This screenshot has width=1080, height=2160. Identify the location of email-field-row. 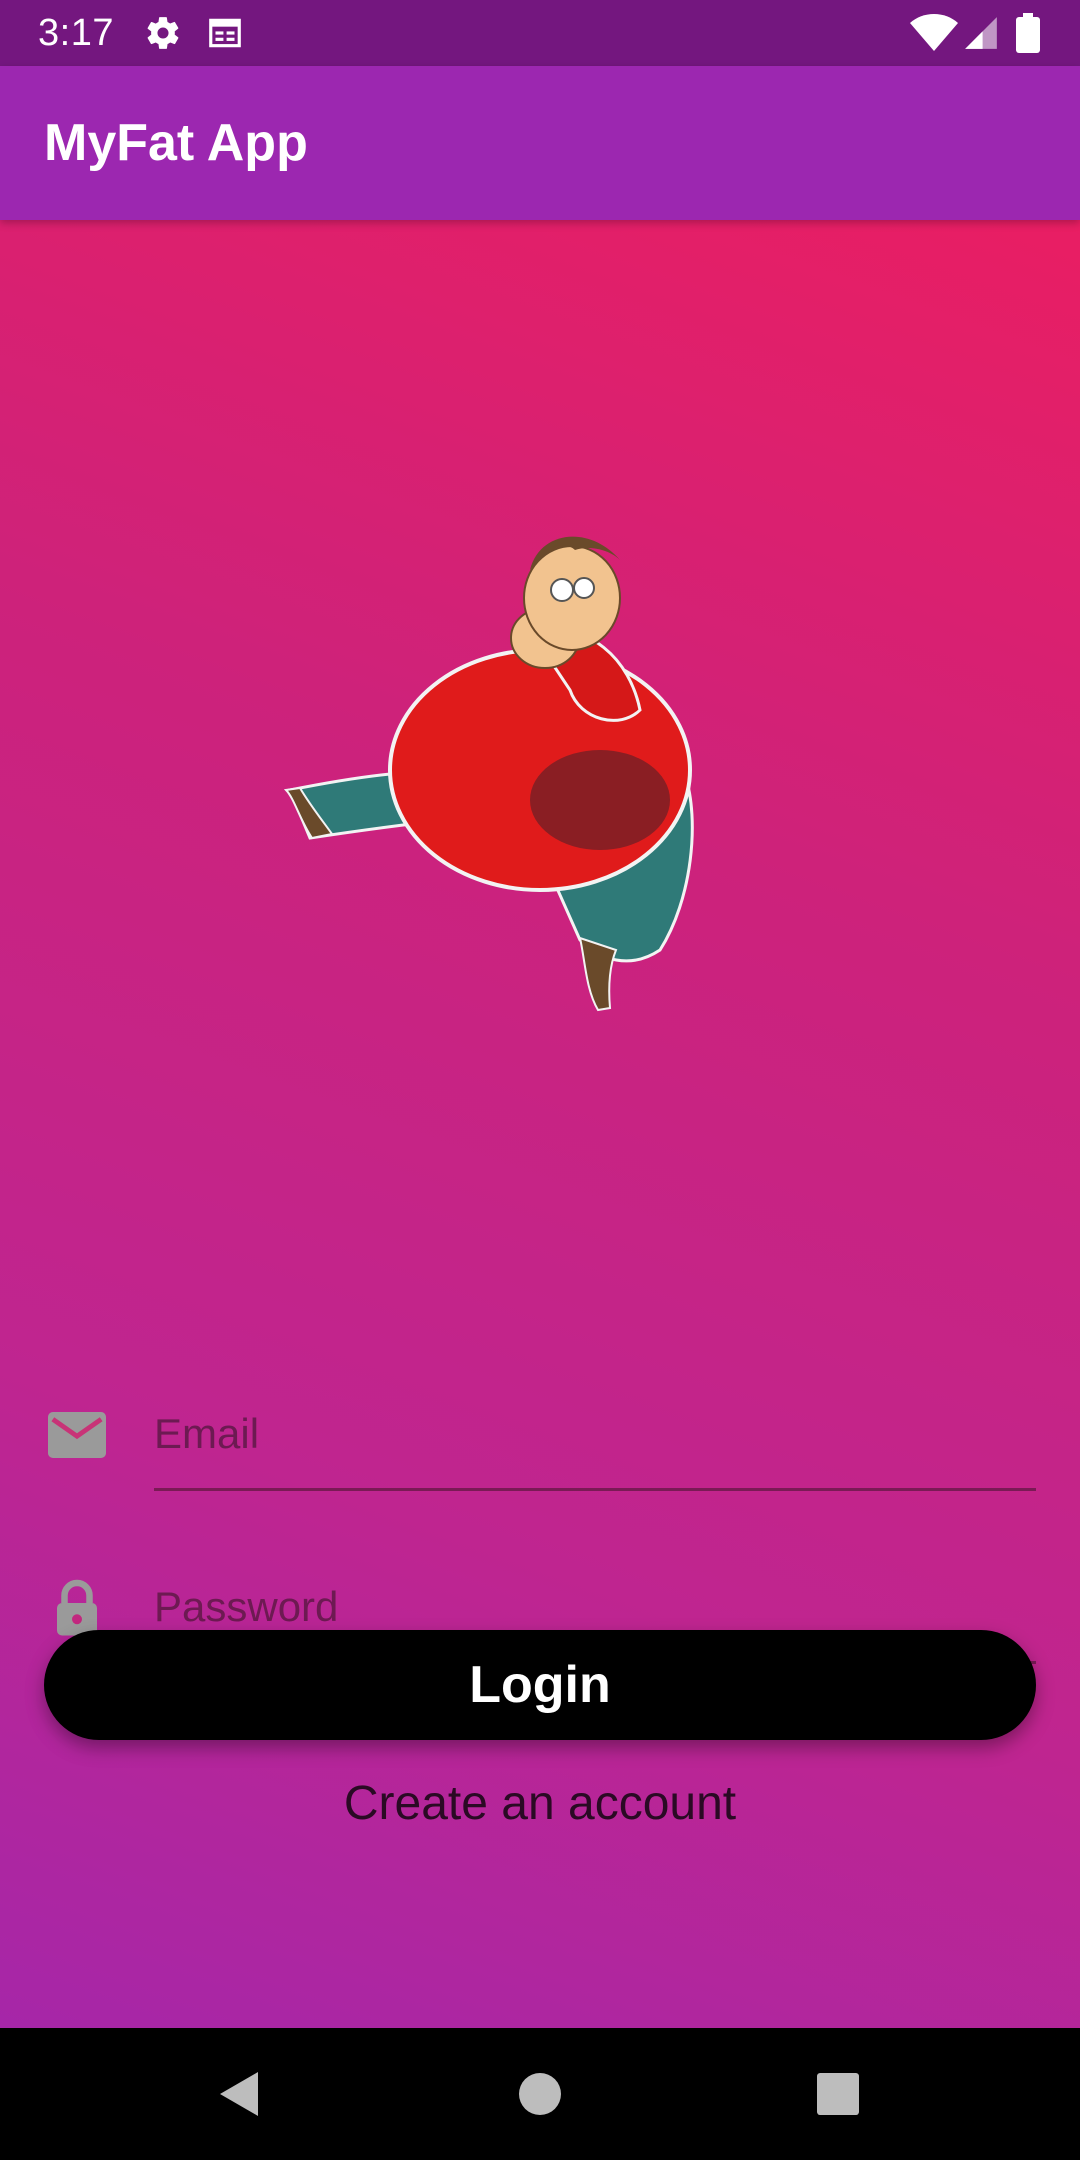
(540, 1435).